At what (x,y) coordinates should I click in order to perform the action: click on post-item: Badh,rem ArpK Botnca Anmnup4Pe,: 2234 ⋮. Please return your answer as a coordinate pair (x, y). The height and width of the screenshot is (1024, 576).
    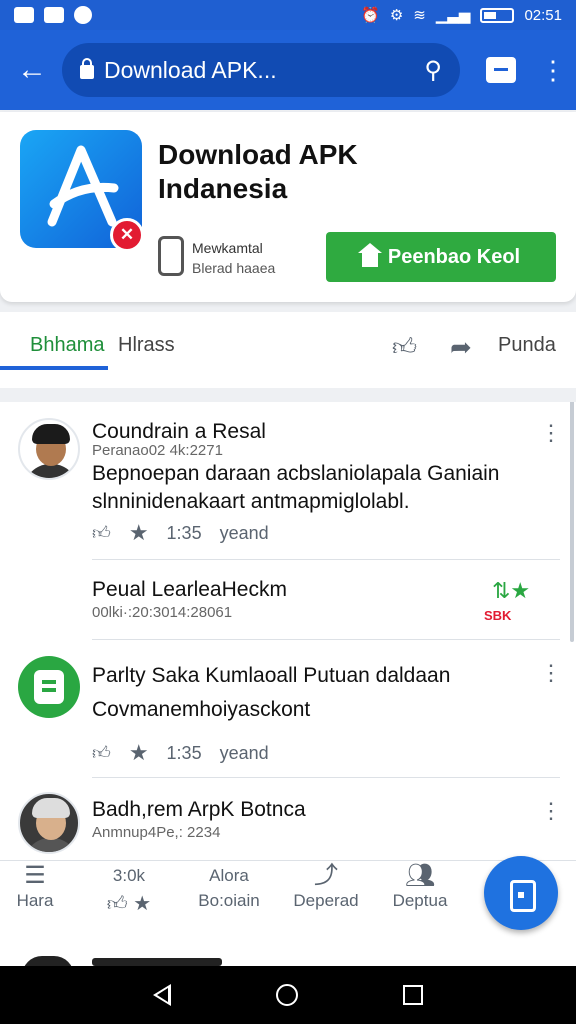
    Looking at the image, I should click on (288, 819).